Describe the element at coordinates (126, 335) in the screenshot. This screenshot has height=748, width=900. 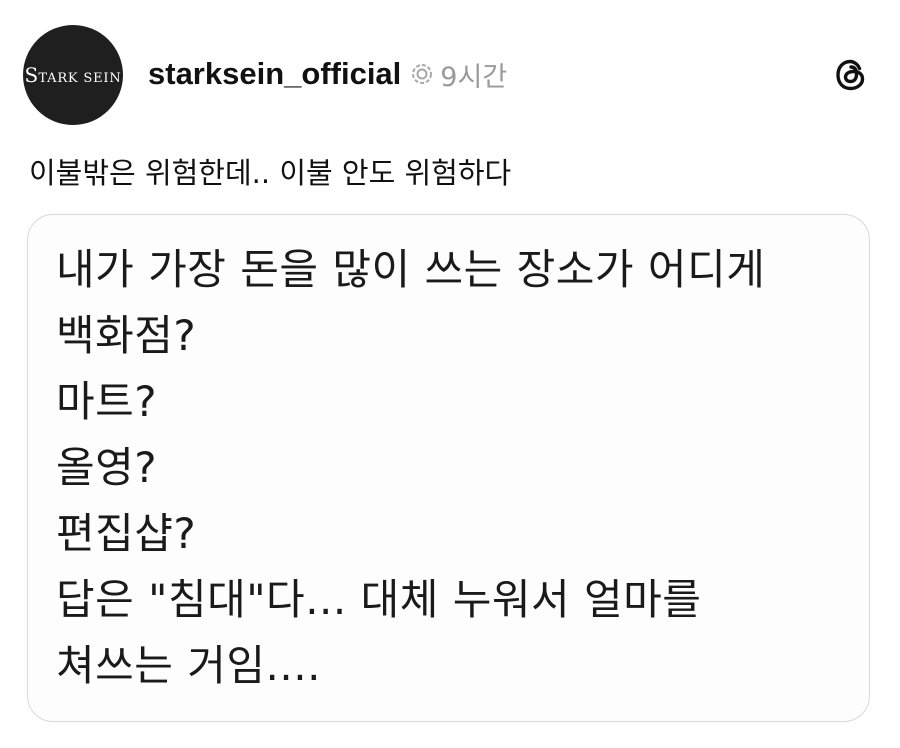
I see `image-text-line: 백화점?` at that location.